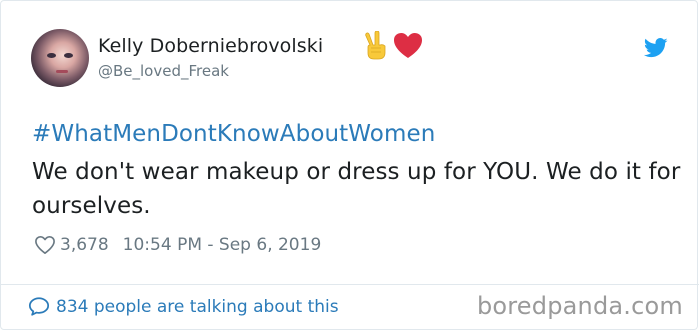 The image size is (700, 332). Describe the element at coordinates (350, 284) in the screenshot. I see `divider` at that location.